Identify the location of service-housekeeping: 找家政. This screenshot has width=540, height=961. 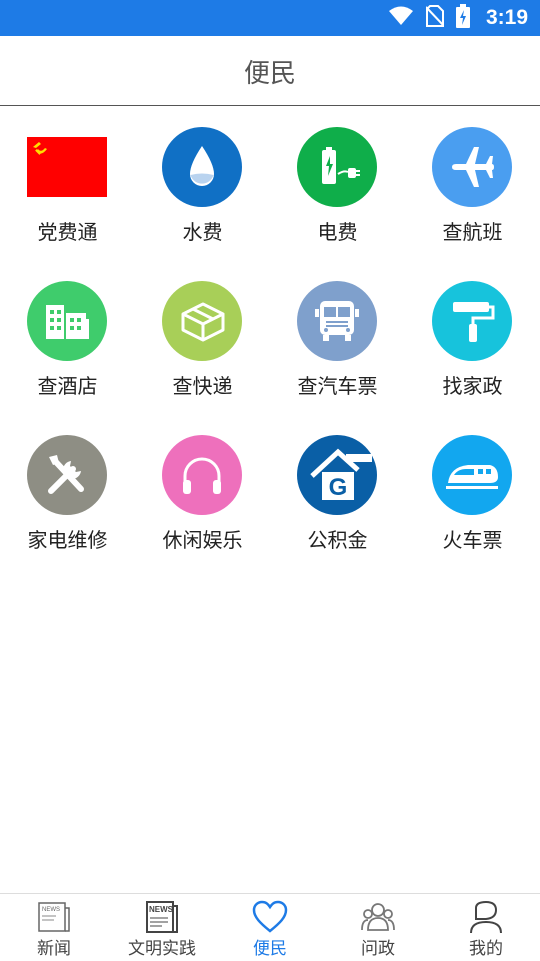
(472, 346).